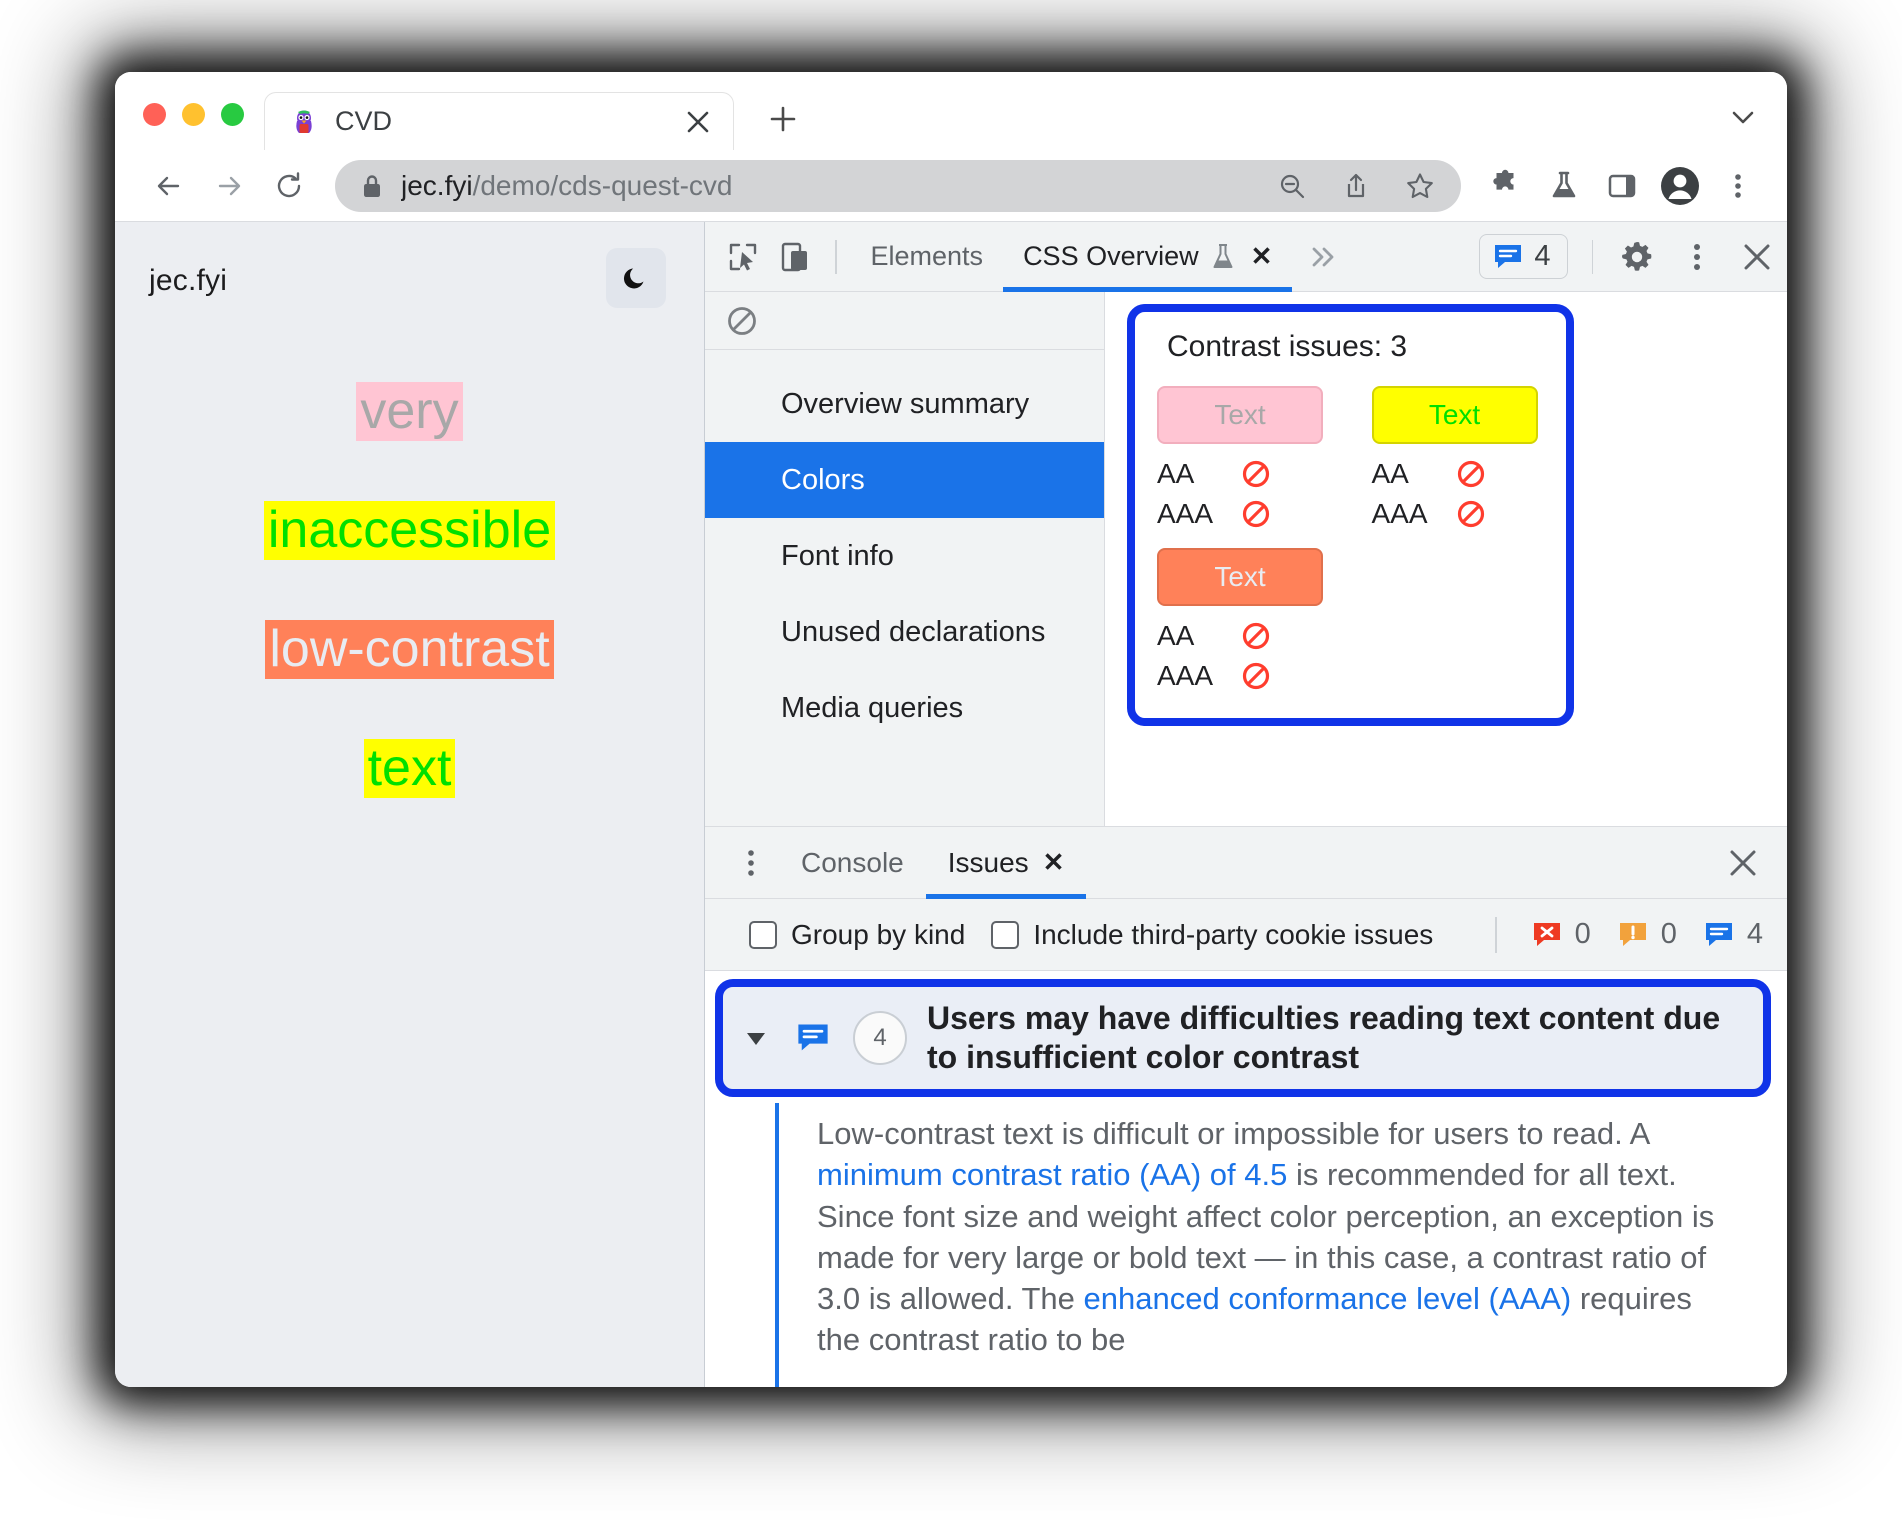 This screenshot has width=1902, height=1532. I want to click on page-brand: jec.fyi, so click(188, 280).